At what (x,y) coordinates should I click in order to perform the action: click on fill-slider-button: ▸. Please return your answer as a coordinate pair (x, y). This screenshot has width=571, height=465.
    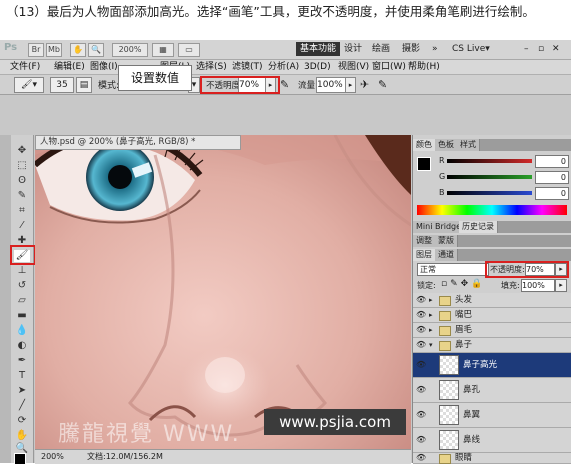
    Looking at the image, I should click on (561, 285).